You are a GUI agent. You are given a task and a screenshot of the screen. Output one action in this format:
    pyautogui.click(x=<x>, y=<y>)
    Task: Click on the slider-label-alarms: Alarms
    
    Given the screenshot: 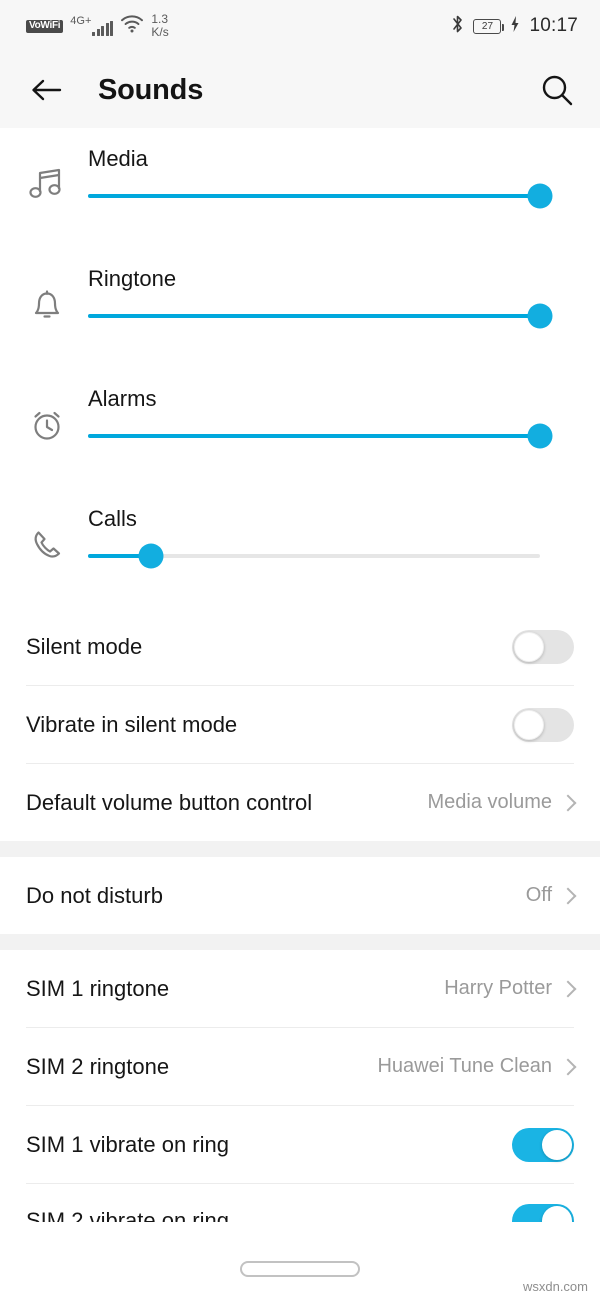 What is the action you would take?
    pyautogui.click(x=122, y=398)
    